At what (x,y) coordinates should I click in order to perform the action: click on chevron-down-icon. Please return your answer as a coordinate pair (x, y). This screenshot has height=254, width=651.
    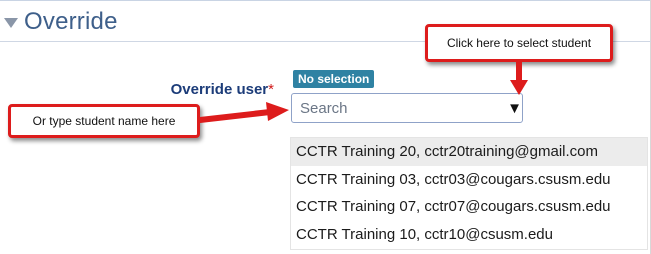
    Looking at the image, I should click on (11, 23).